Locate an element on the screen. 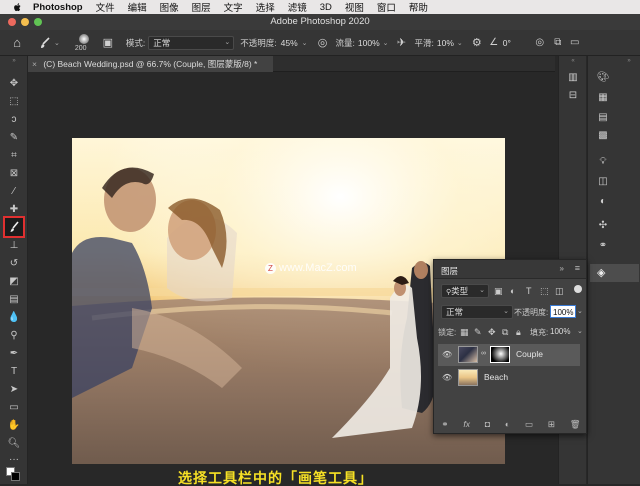 The image size is (640, 486). gradient-tool-icon: ▤ is located at coordinates (14, 299).